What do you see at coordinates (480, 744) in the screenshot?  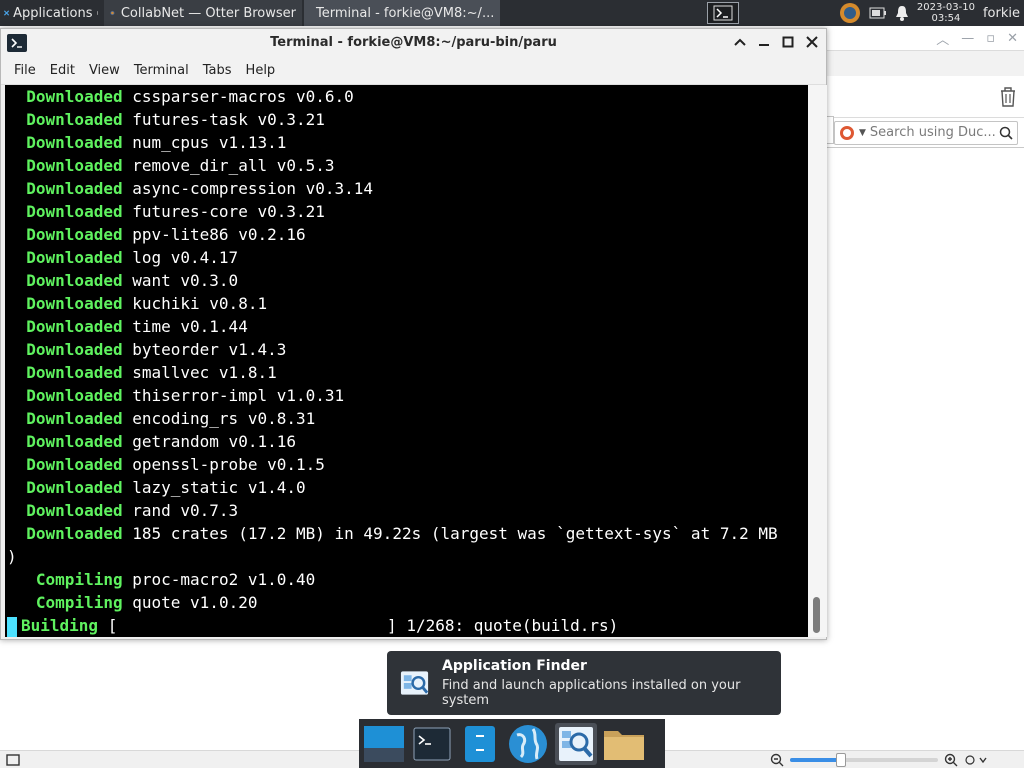 I see `dock-file-manager-app` at bounding box center [480, 744].